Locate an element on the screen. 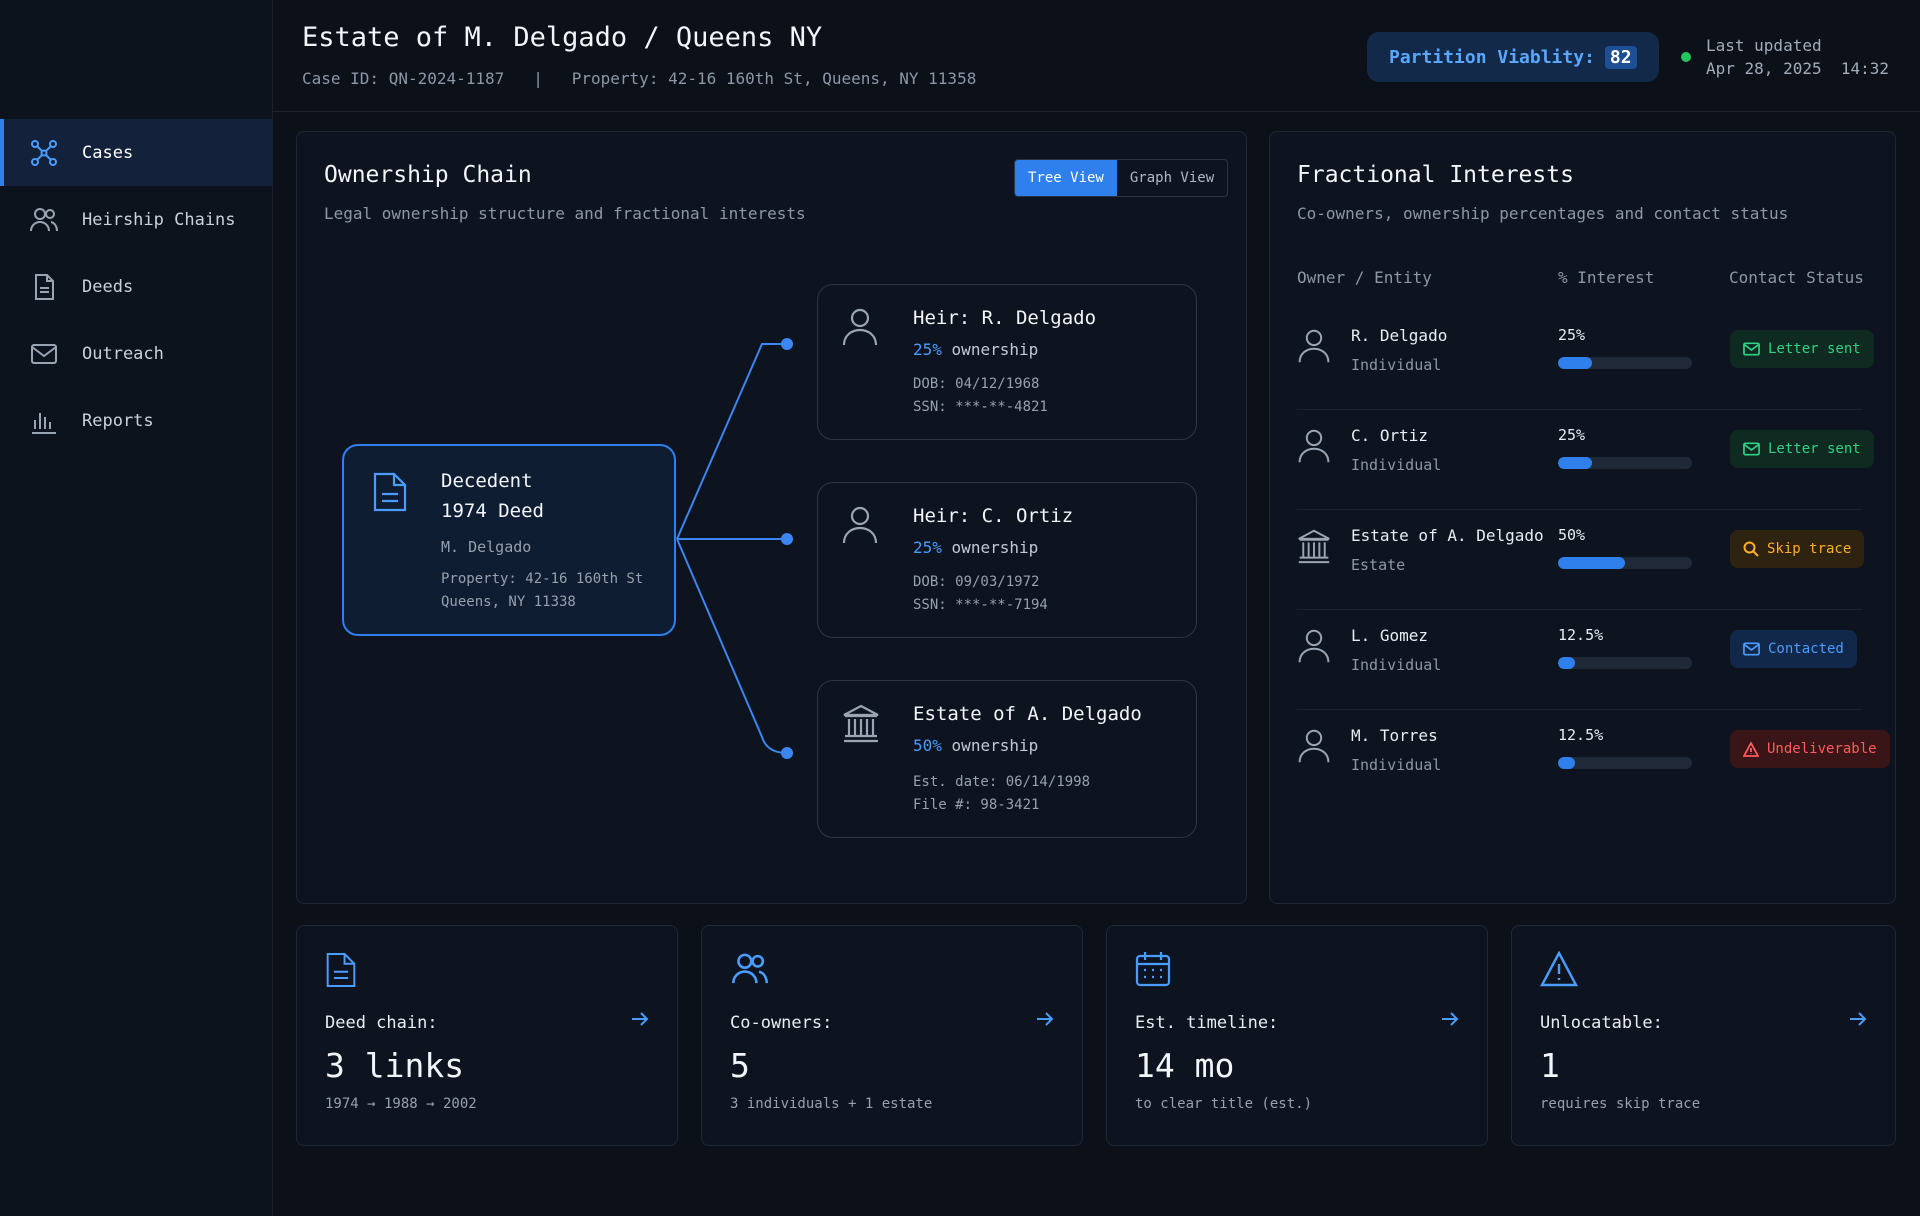  network-icon is located at coordinates (44, 153).